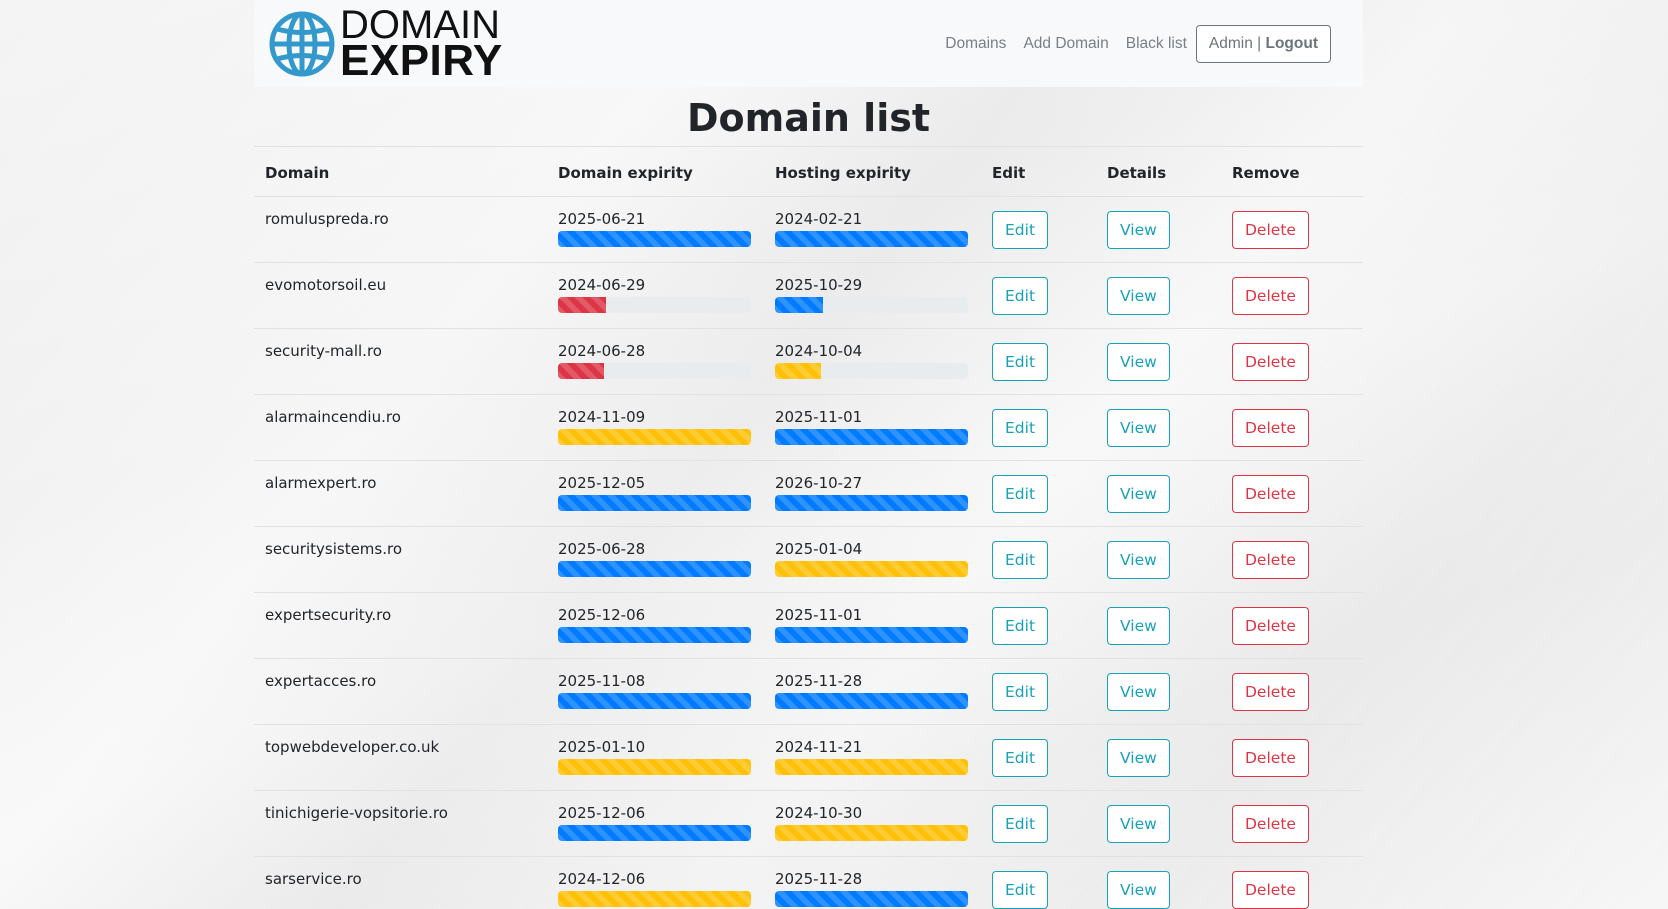  Describe the element at coordinates (400, 427) in the screenshot. I see `domain-cell: alarmaincendiu.ro` at that location.